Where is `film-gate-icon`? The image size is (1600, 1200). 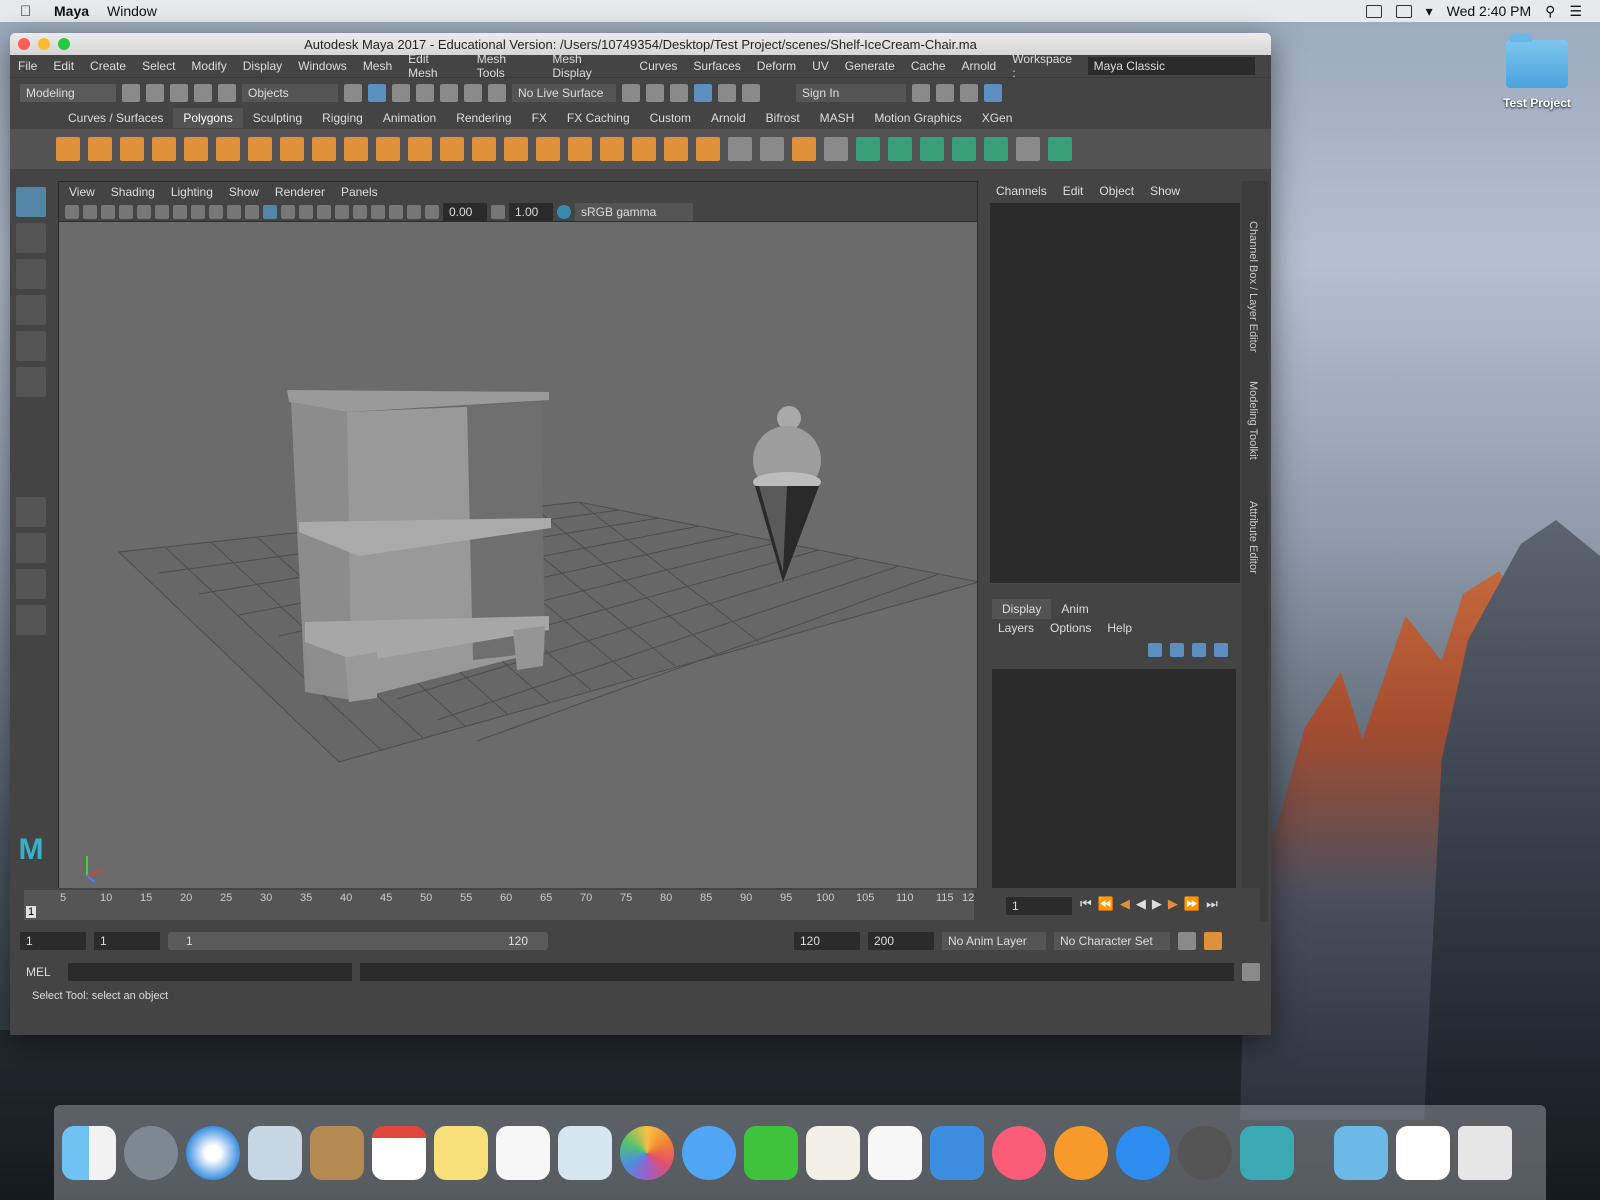
film-gate-icon is located at coordinates (162, 211).